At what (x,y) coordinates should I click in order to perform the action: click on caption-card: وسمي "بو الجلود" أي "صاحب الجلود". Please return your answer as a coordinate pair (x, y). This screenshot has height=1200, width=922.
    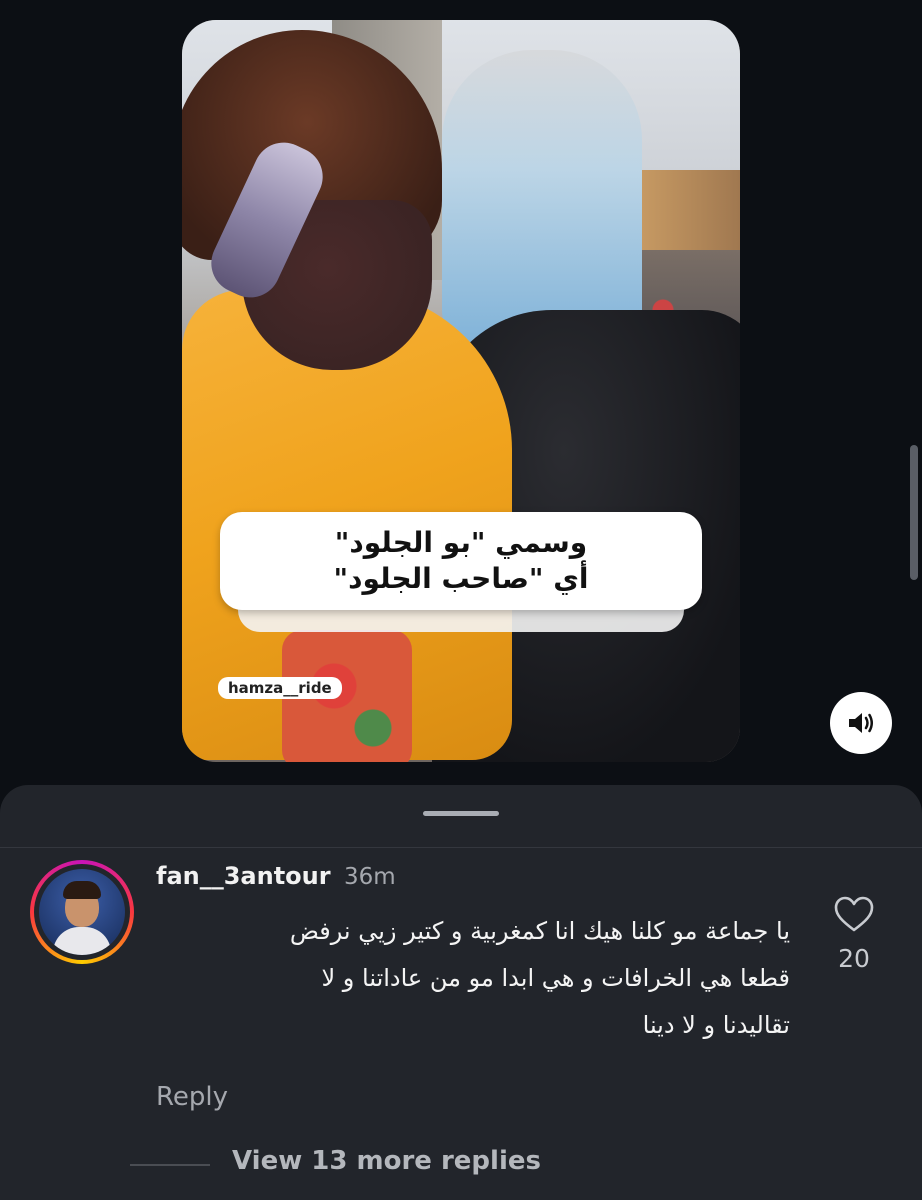
    Looking at the image, I should click on (461, 561).